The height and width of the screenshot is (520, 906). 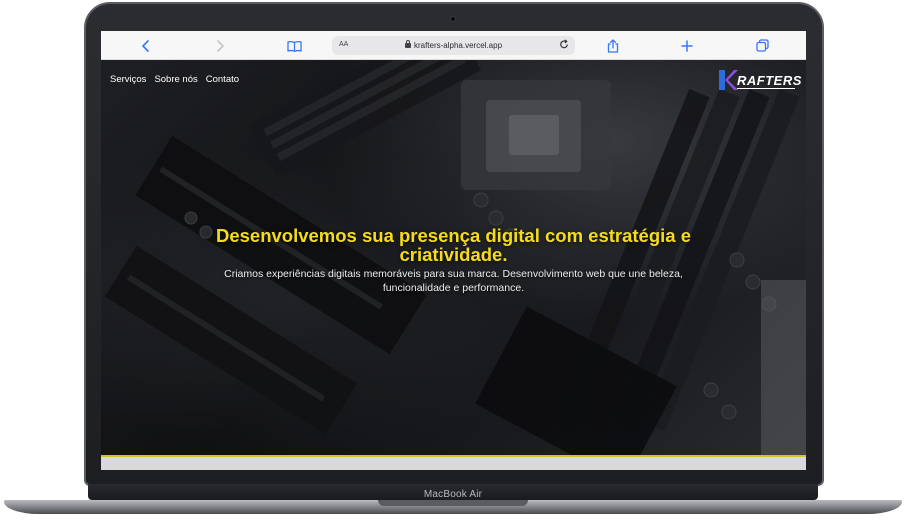 I want to click on next-section-strip, so click(x=453, y=463).